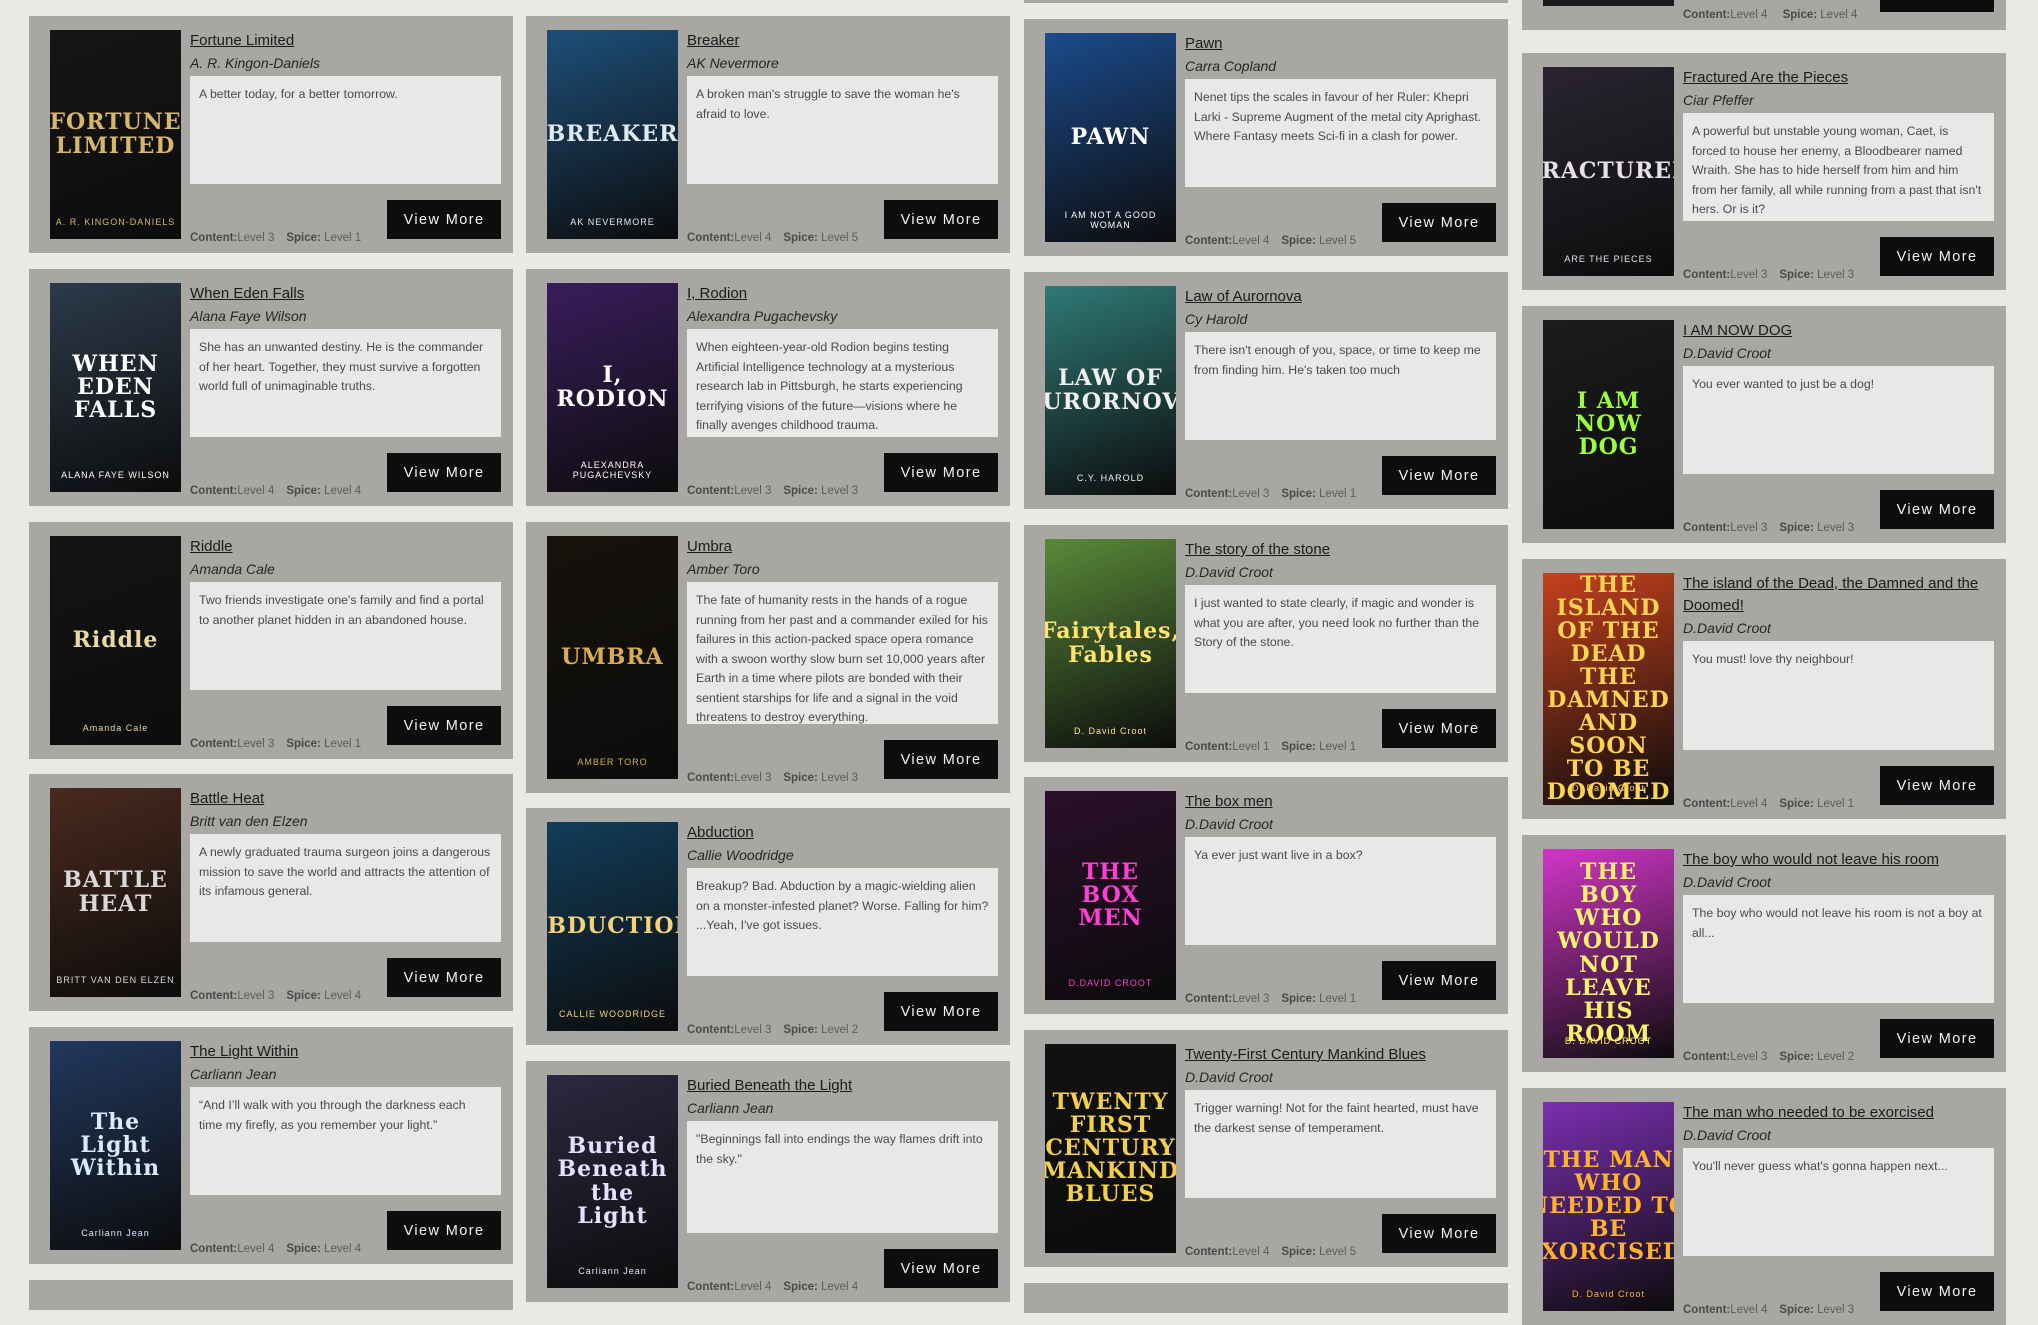 This screenshot has width=2038, height=1325. Describe the element at coordinates (1340, 891) in the screenshot. I see `book-description: Ya ever just want live in a box?` at that location.